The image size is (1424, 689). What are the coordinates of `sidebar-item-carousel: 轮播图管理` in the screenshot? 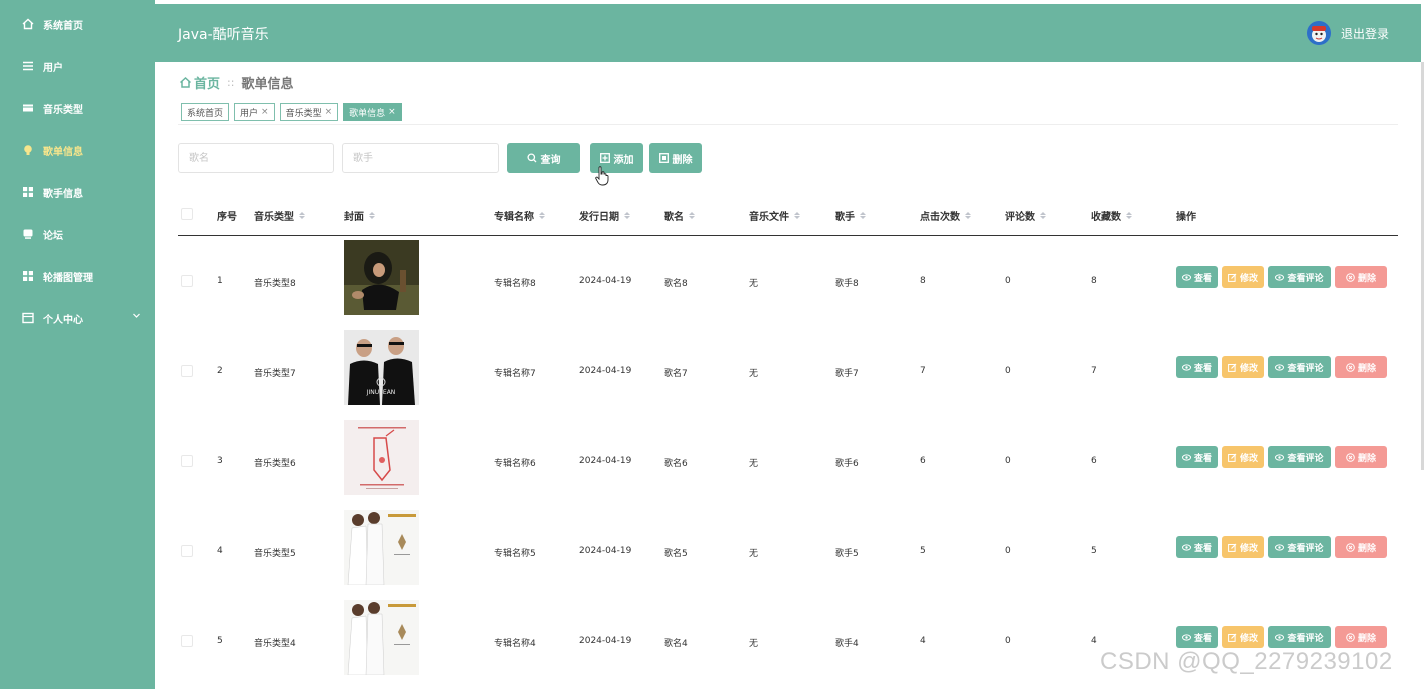 It's located at (77, 276).